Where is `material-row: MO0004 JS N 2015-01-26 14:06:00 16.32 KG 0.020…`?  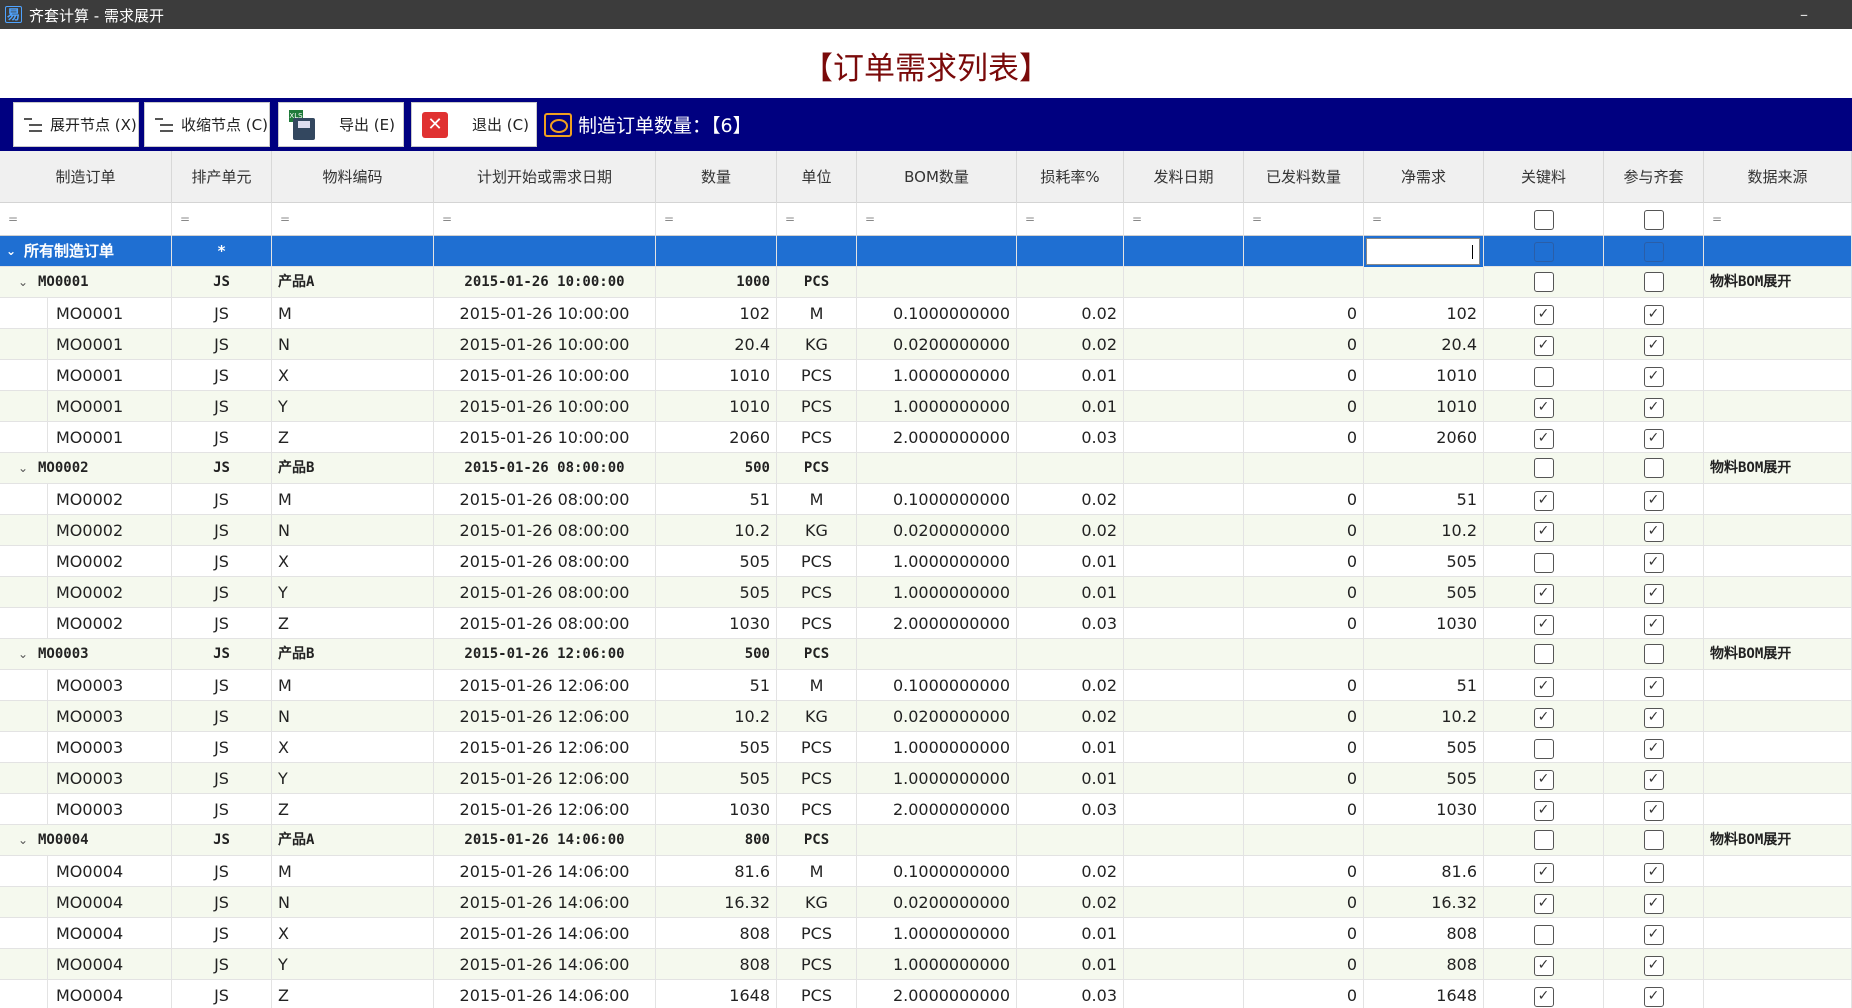
material-row: MO0004 JS N 2015-01-26 14:06:00 16.32 KG 0.020… is located at coordinates (926, 902).